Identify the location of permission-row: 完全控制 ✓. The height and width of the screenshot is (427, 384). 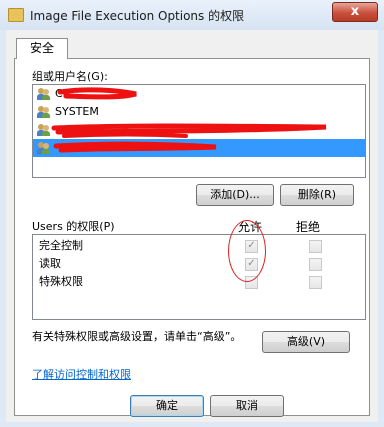
(199, 246).